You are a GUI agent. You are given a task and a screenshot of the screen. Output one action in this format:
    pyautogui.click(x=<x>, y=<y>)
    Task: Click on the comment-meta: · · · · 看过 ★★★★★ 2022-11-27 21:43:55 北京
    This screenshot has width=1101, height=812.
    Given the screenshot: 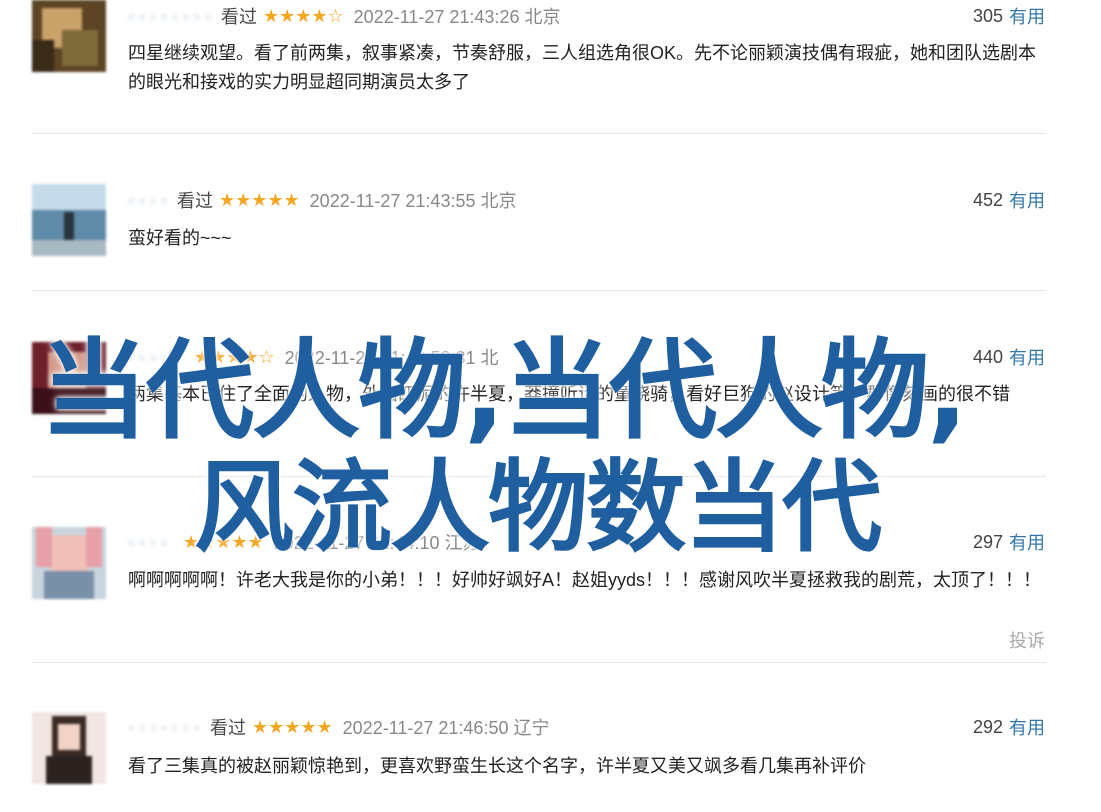 What is the action you would take?
    pyautogui.click(x=322, y=200)
    